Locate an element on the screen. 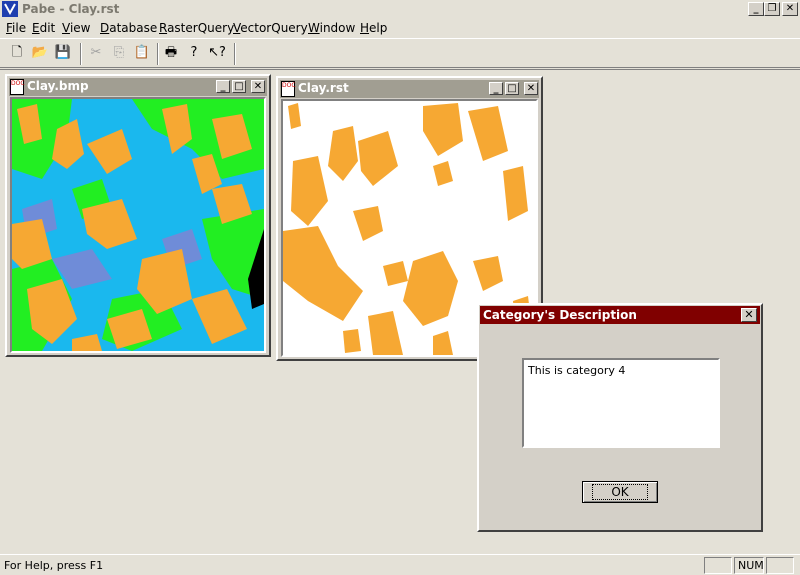 This screenshot has height=575, width=800. print-button: 🖶 is located at coordinates (171, 54).